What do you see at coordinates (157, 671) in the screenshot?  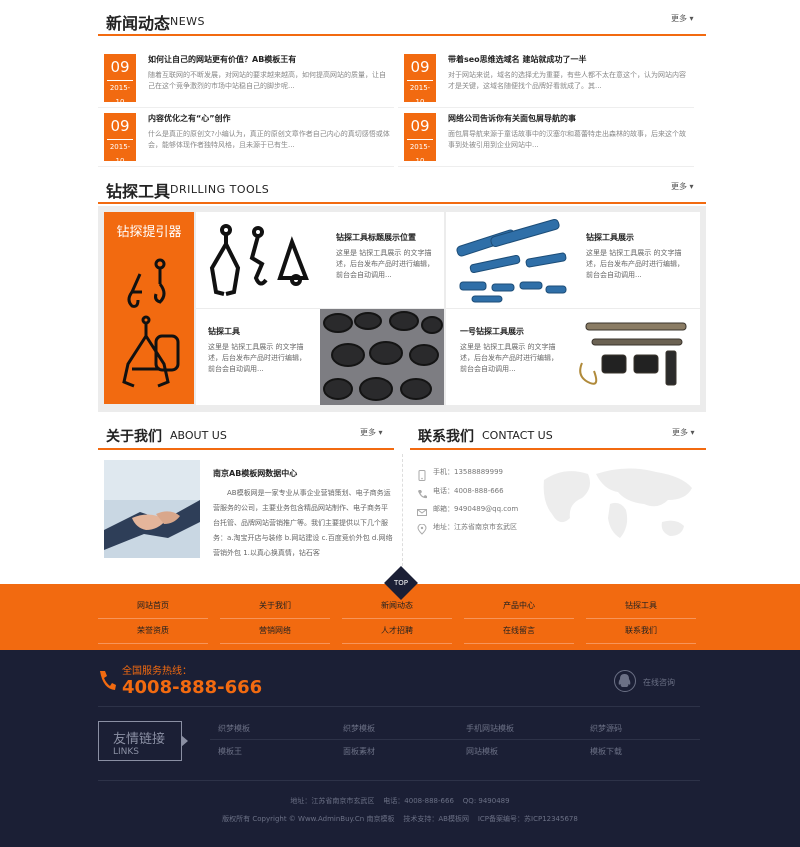 I see `hotline-label: 全国服务热线：` at bounding box center [157, 671].